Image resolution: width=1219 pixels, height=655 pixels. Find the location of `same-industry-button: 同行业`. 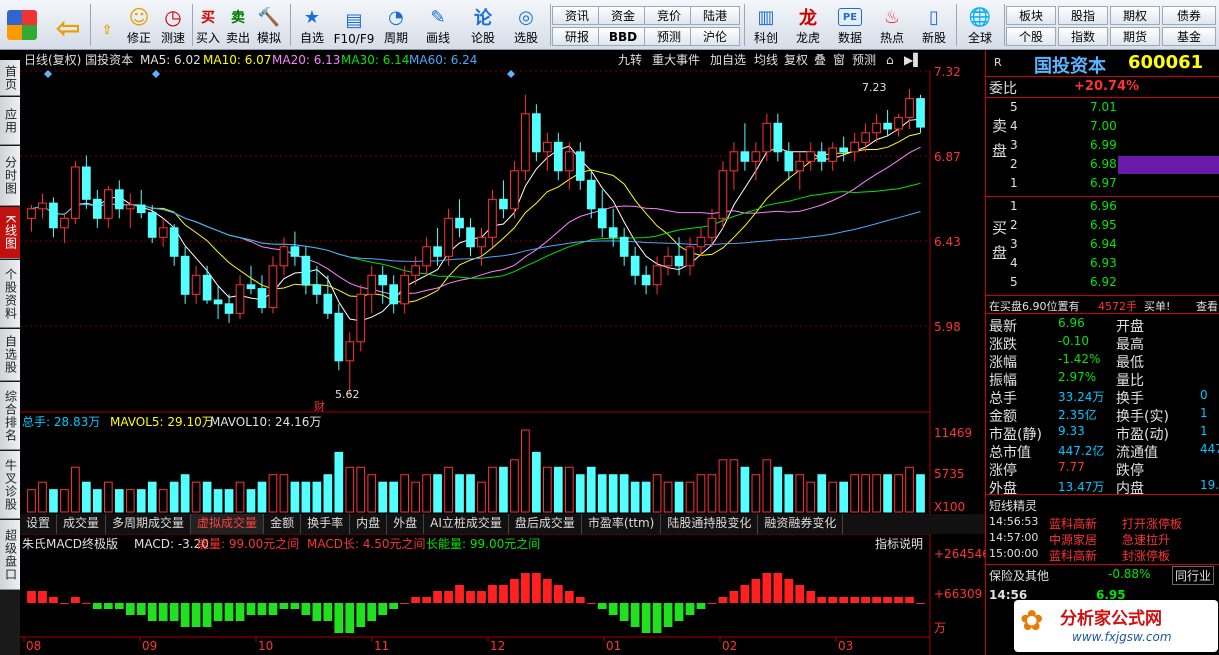

same-industry-button: 同行业 is located at coordinates (1193, 575).